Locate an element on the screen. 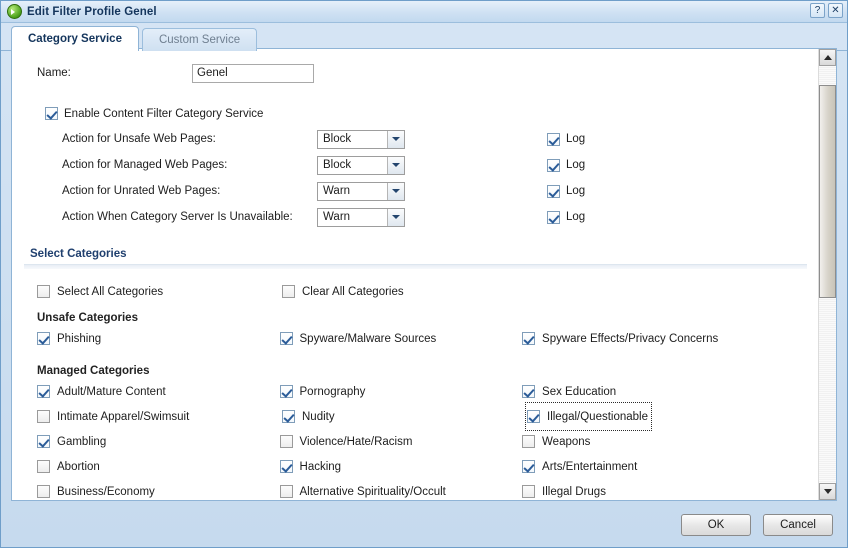 This screenshot has height=548, width=848. category-checkbox-weapons is located at coordinates (529, 441).